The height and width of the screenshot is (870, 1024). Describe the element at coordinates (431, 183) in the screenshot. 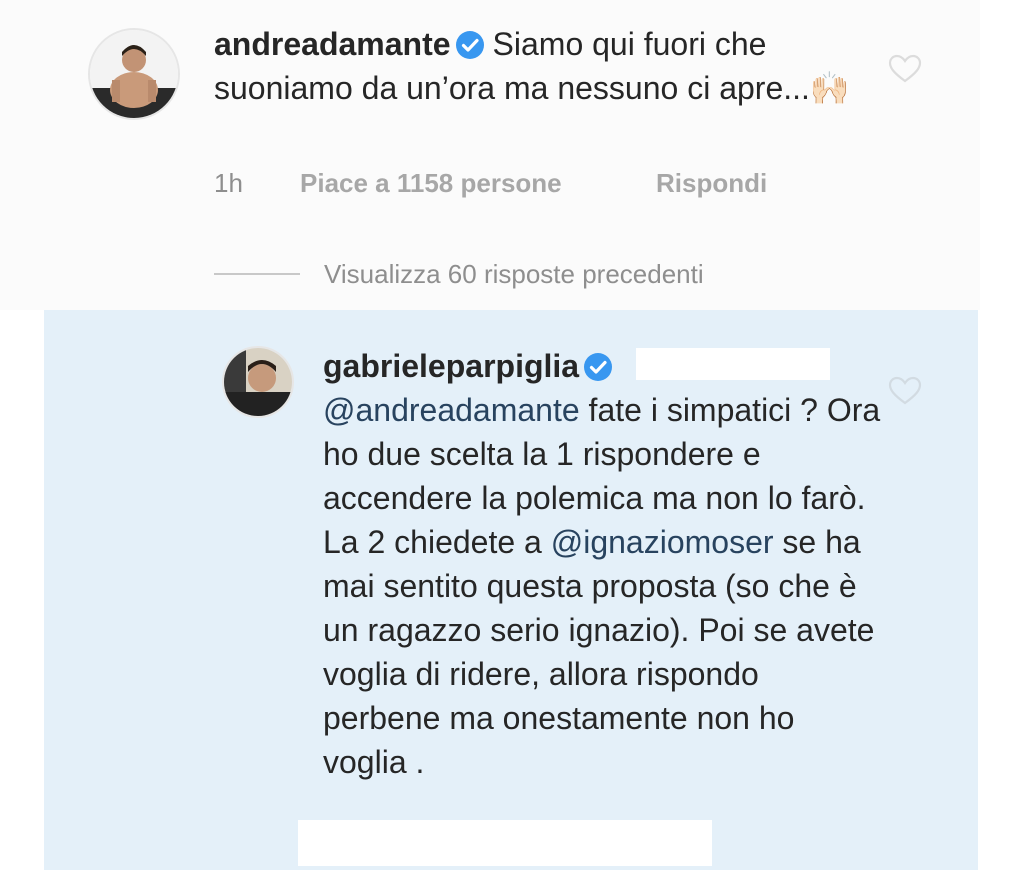

I see `likes-count-link: Piace a 1158 persone` at that location.